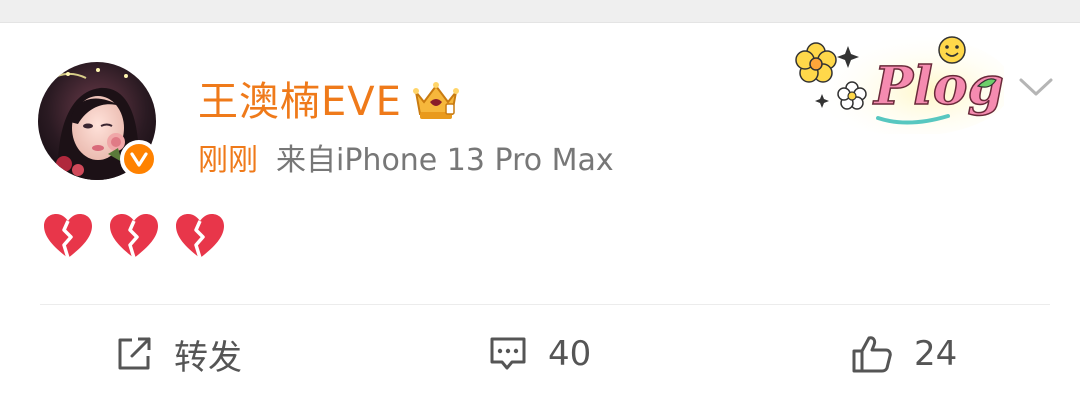 The image size is (1080, 404). Describe the element at coordinates (545, 304) in the screenshot. I see `divider` at that location.